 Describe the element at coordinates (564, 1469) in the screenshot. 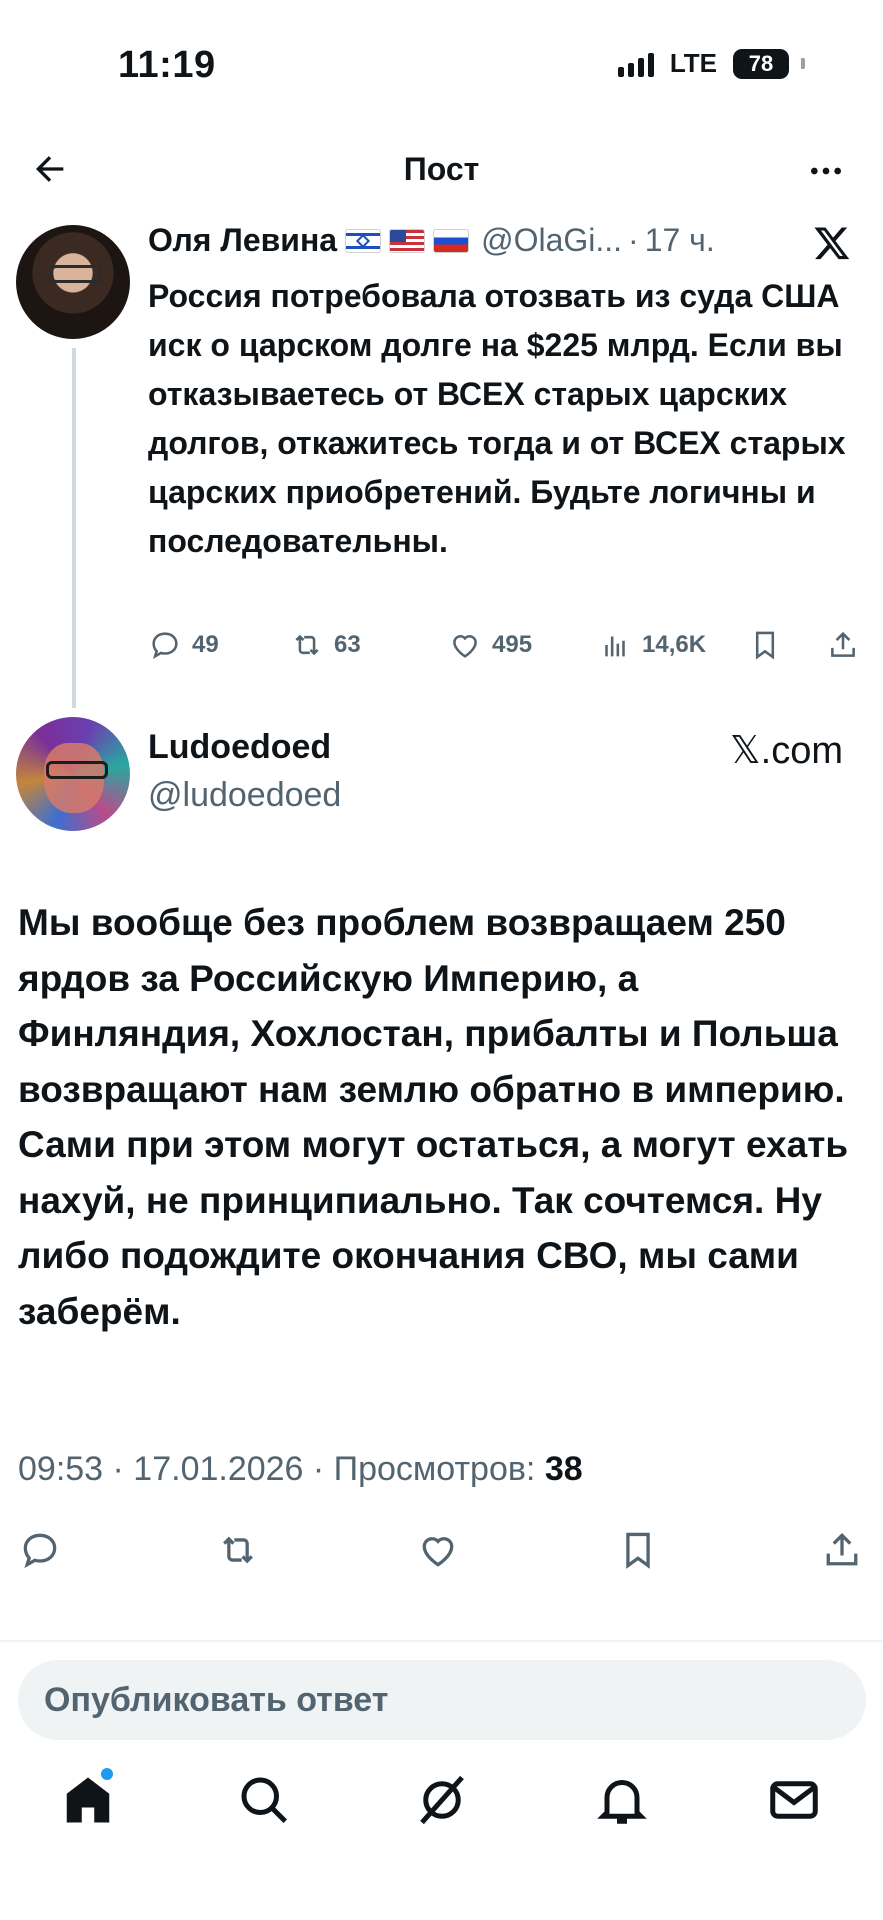

I see `tweet-views: 38` at that location.